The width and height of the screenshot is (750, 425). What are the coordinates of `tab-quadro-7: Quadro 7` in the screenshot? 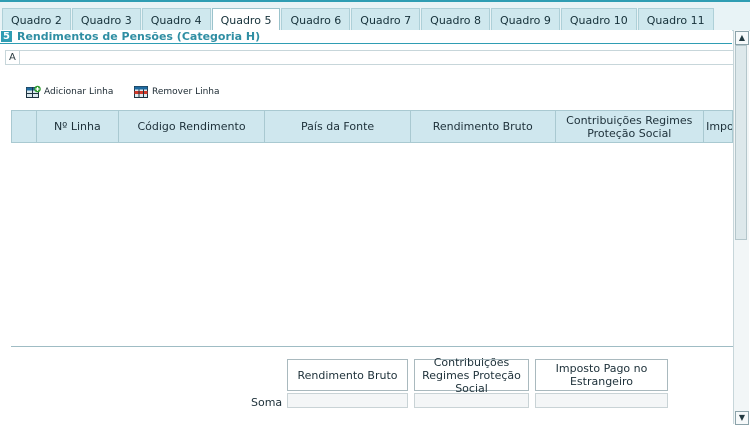 It's located at (386, 19).